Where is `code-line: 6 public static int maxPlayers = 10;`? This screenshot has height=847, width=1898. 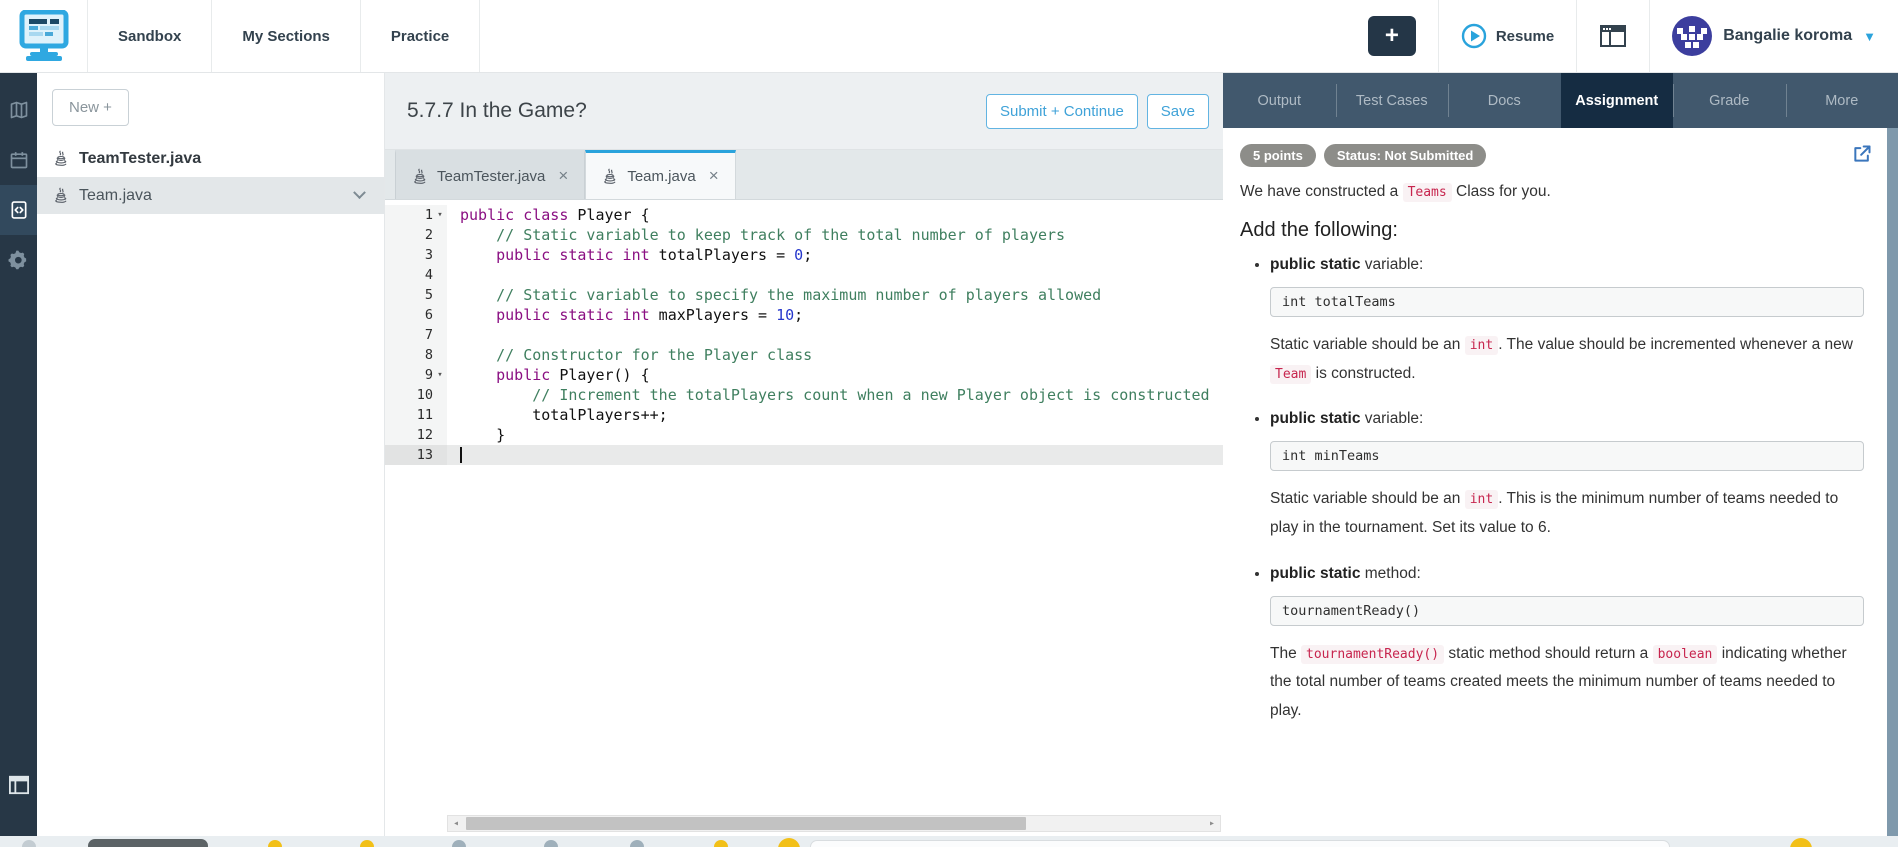 code-line: 6 public static int maxPlayers = 10; is located at coordinates (804, 315).